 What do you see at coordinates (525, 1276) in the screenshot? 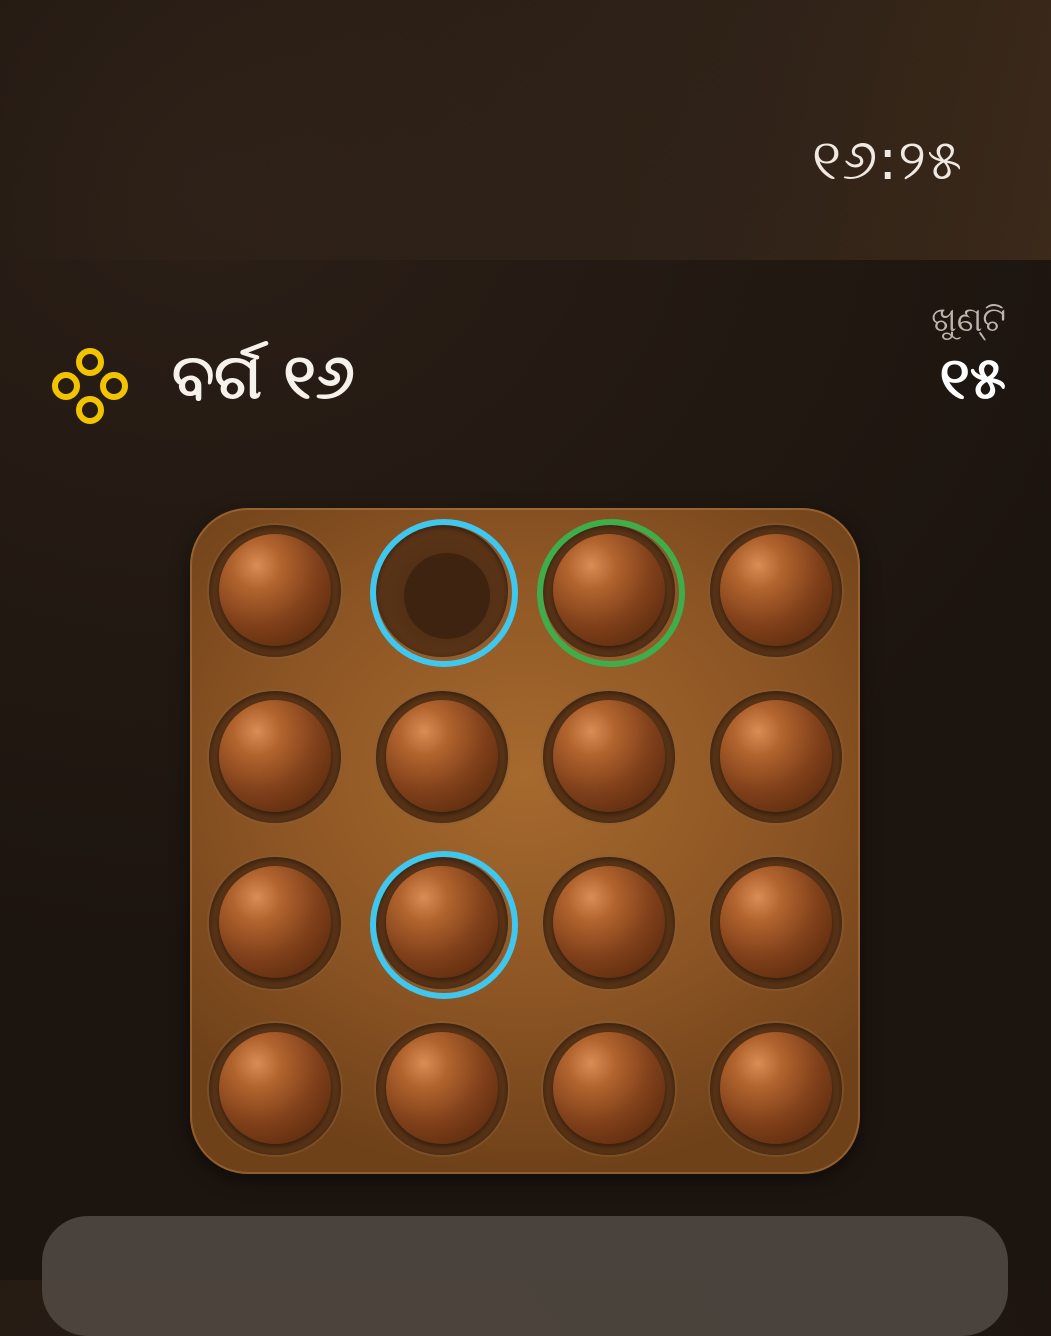
I see `bottom-panel` at bounding box center [525, 1276].